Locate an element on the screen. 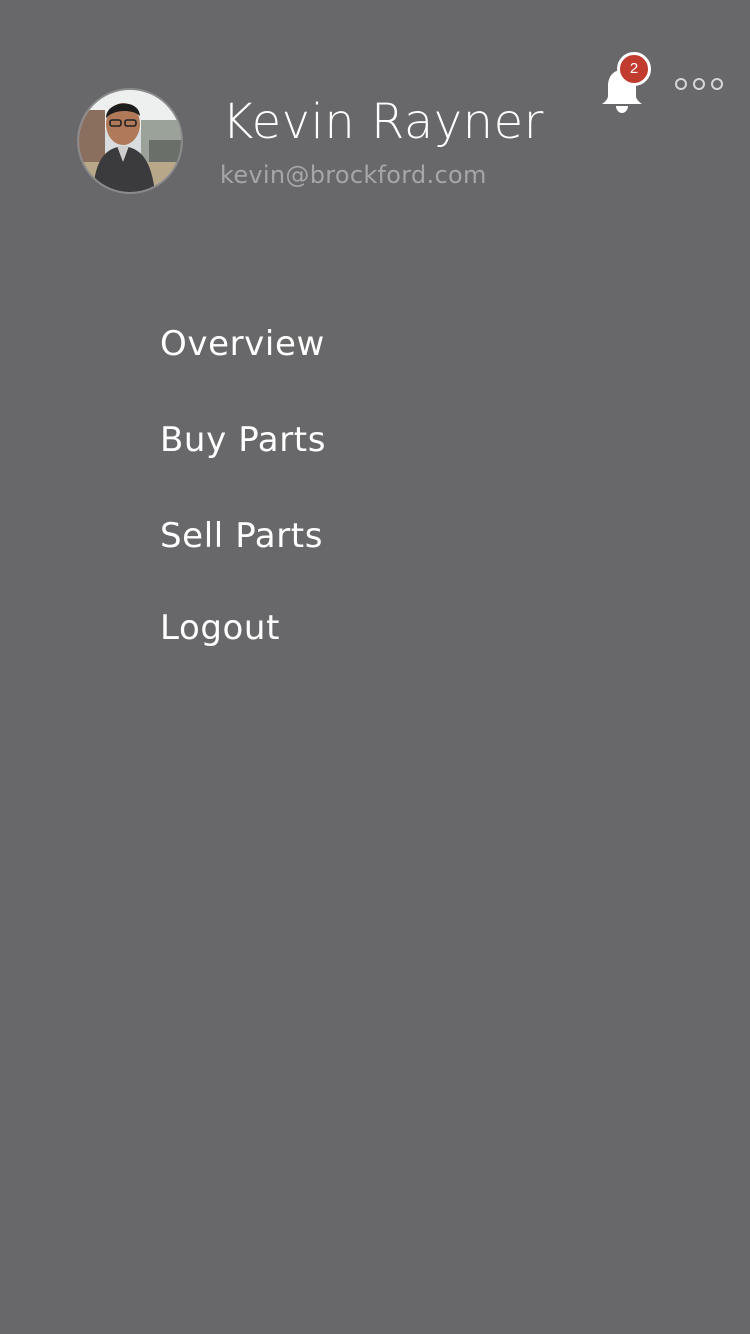 This screenshot has width=750, height=1334. user-avatar-photo is located at coordinates (130, 141).